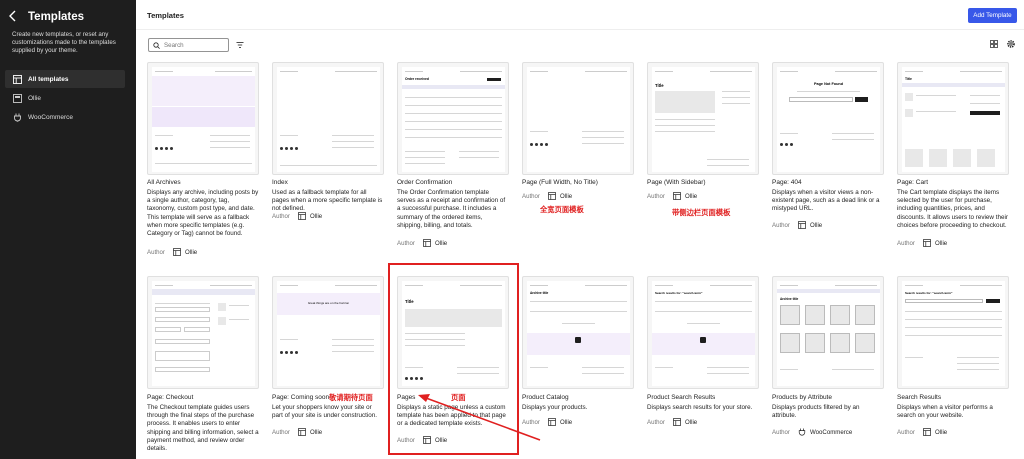  What do you see at coordinates (1011, 44) in the screenshot?
I see `gear-icon` at bounding box center [1011, 44].